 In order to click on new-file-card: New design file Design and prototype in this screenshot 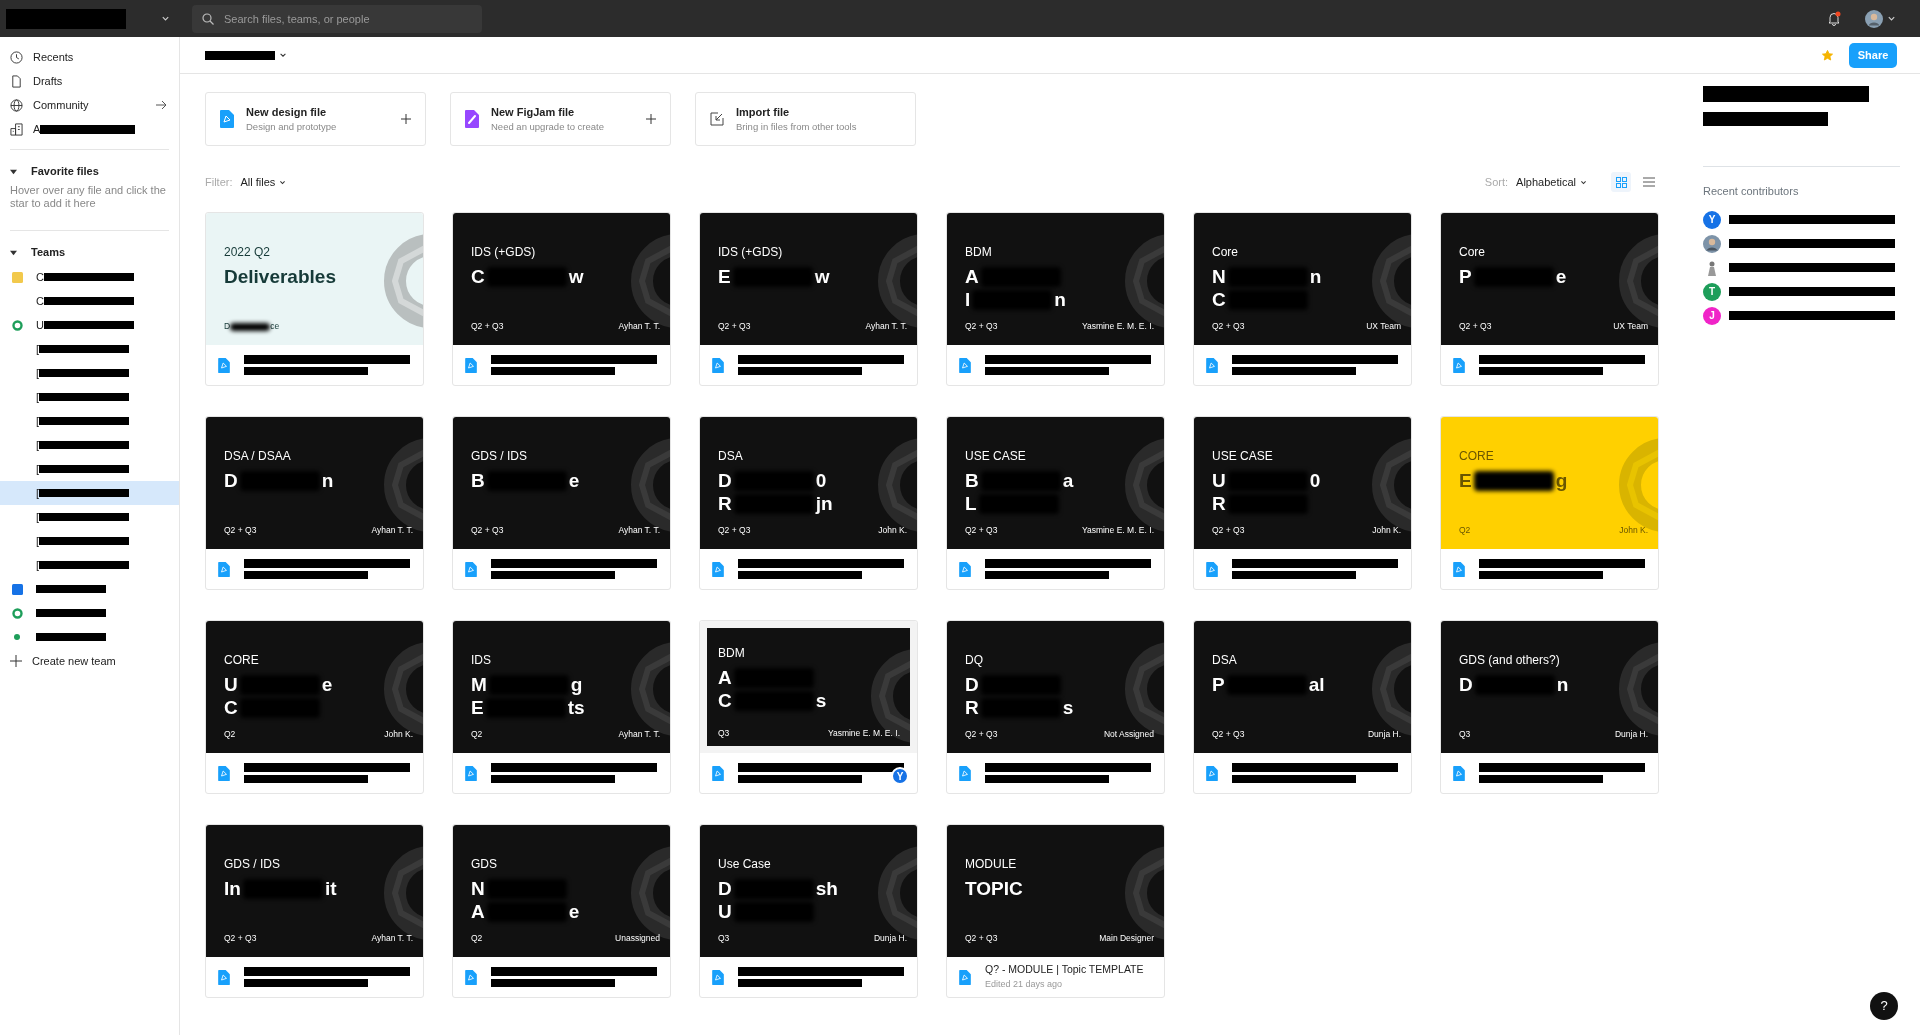, I will do `click(315, 119)`.